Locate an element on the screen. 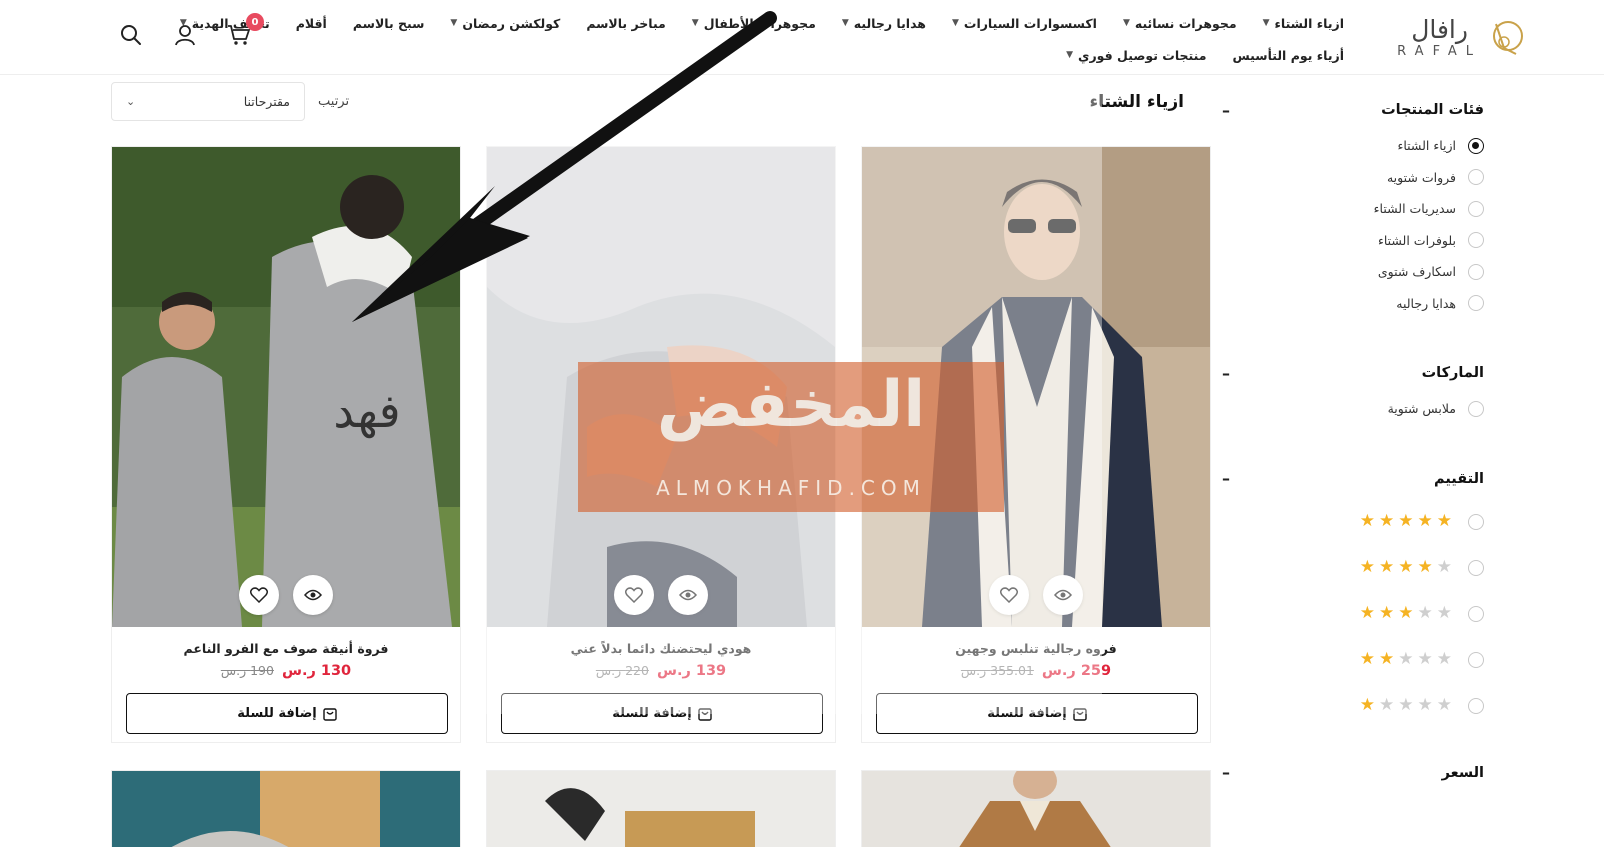  product-photo-hoodie-hanger is located at coordinates (286, 809).